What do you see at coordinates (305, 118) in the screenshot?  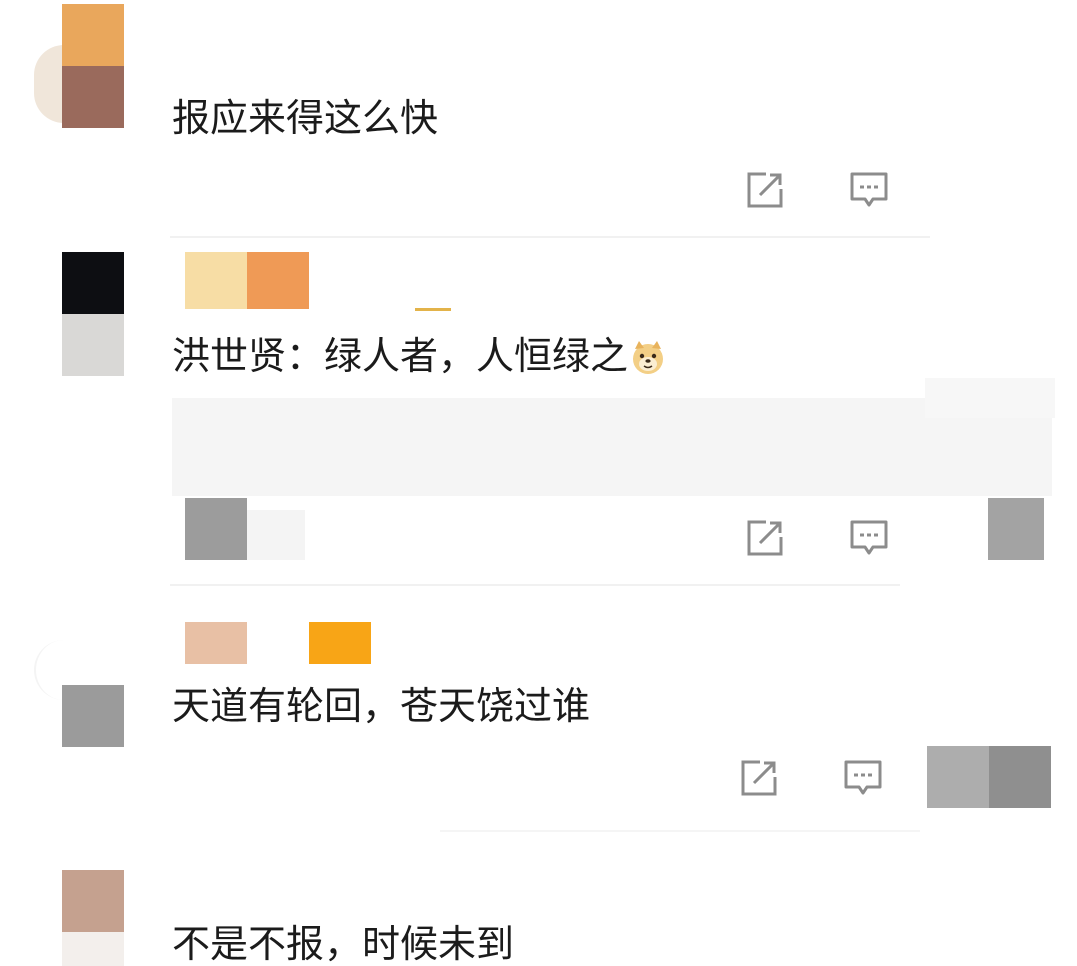 I see `comment-text: 报应来得这么快` at bounding box center [305, 118].